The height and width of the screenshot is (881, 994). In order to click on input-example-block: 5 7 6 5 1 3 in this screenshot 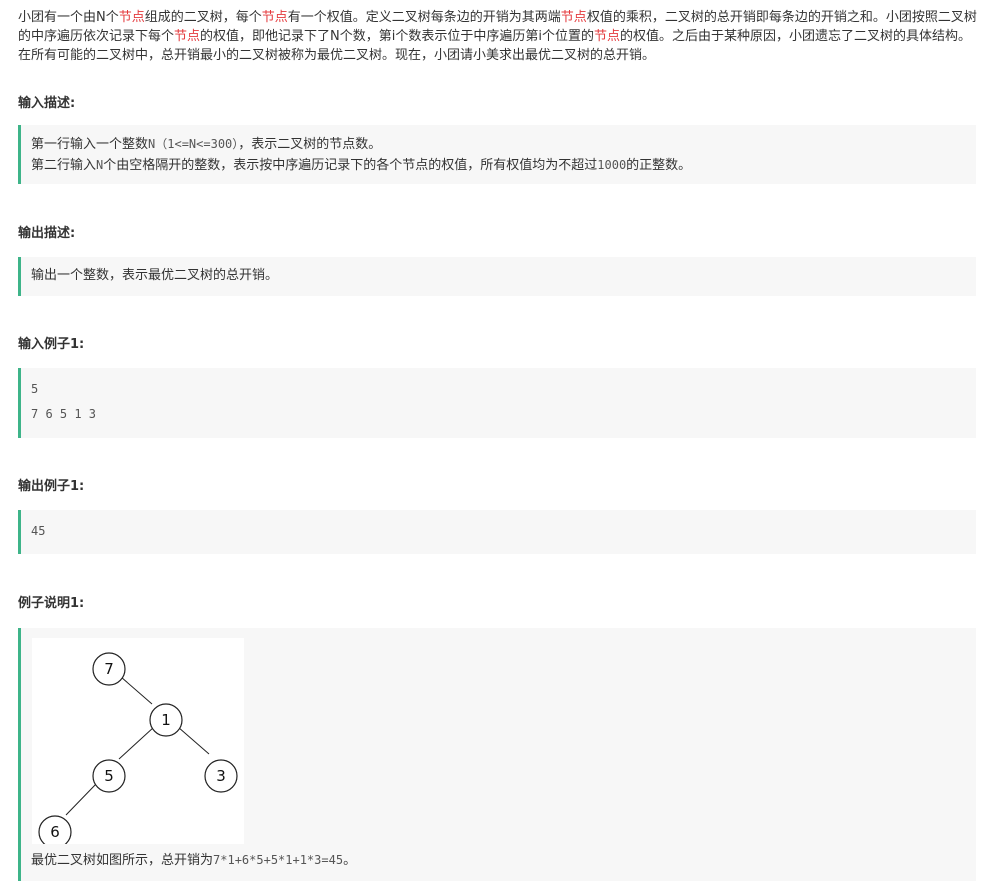, I will do `click(497, 403)`.